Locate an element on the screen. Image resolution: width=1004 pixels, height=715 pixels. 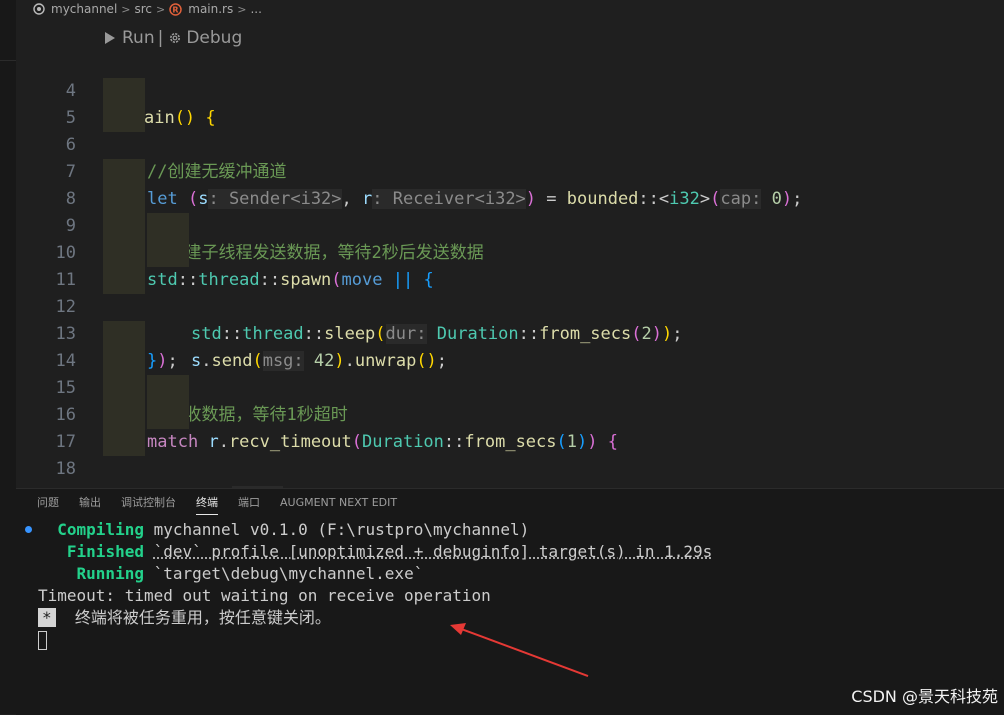
tab-ports: 端口 is located at coordinates (249, 502).